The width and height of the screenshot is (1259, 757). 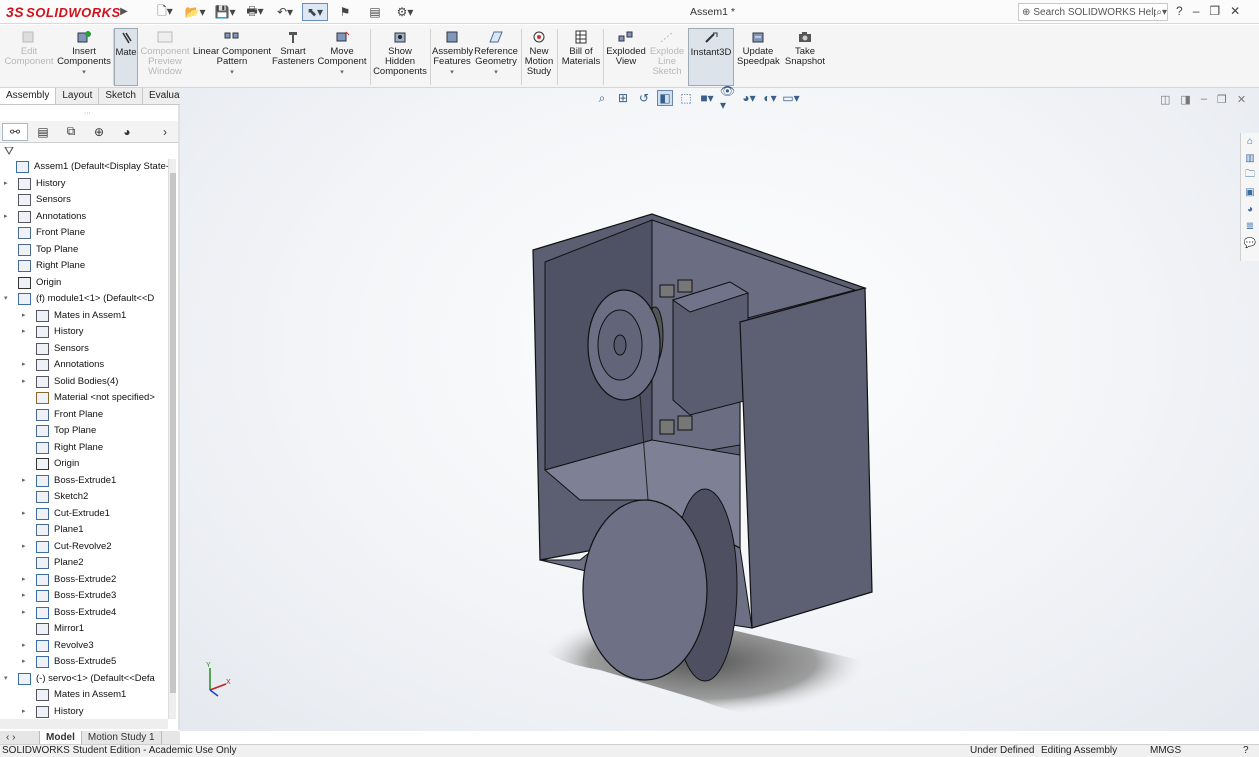 I want to click on tab-assembly: Assembly, so click(x=28, y=96).